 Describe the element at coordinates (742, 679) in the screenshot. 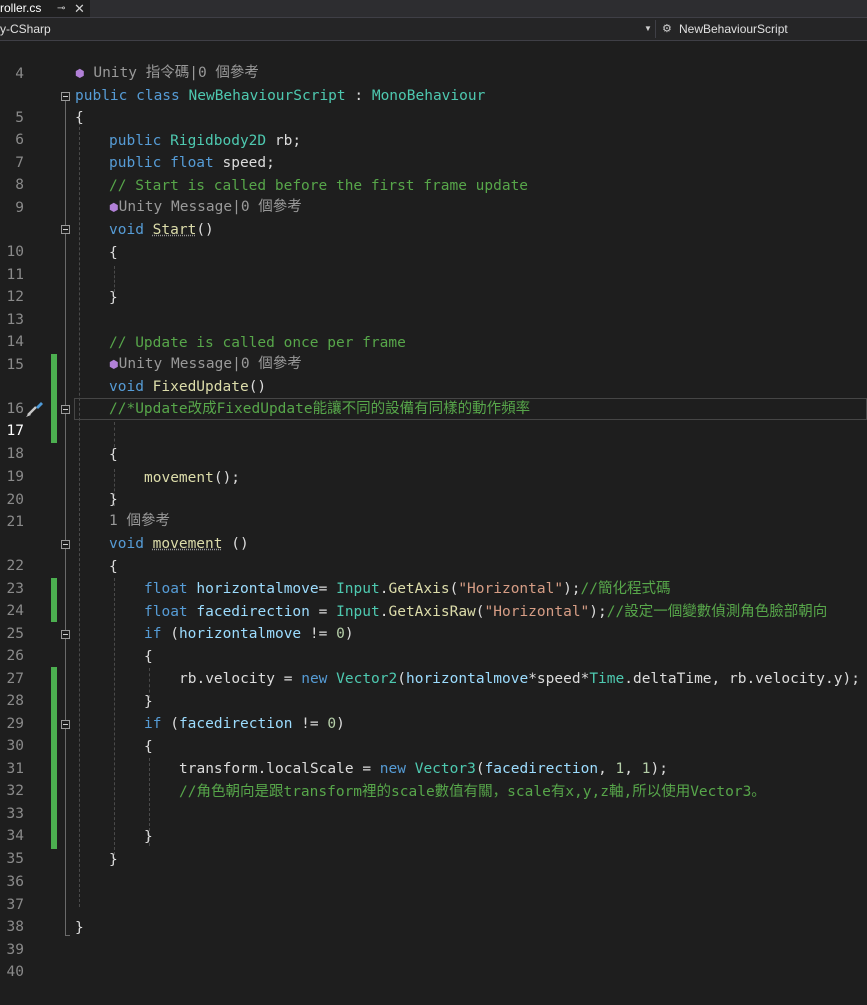

I see `identifier: .deltaTime, rb.velocity.y);` at that location.